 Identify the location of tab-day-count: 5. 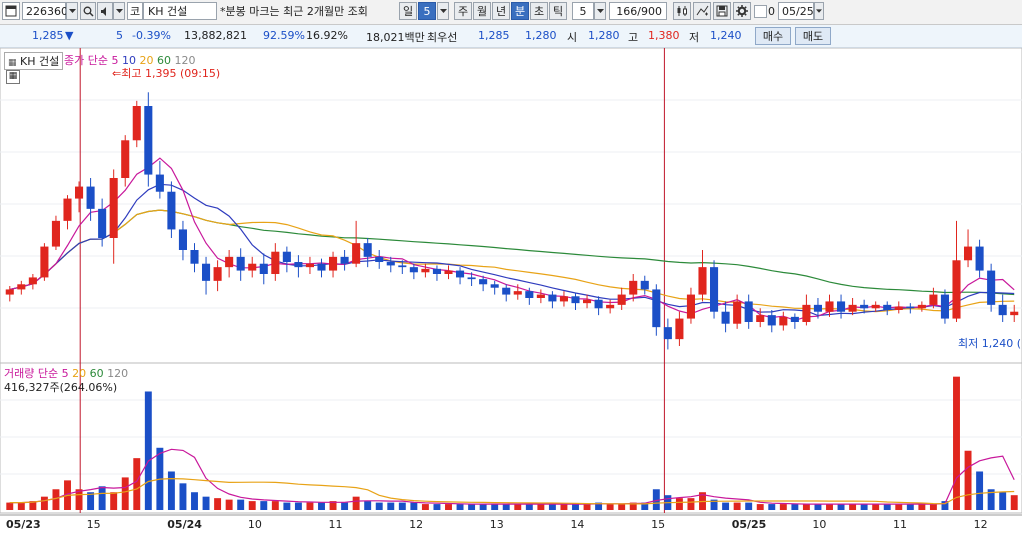
(427, 11).